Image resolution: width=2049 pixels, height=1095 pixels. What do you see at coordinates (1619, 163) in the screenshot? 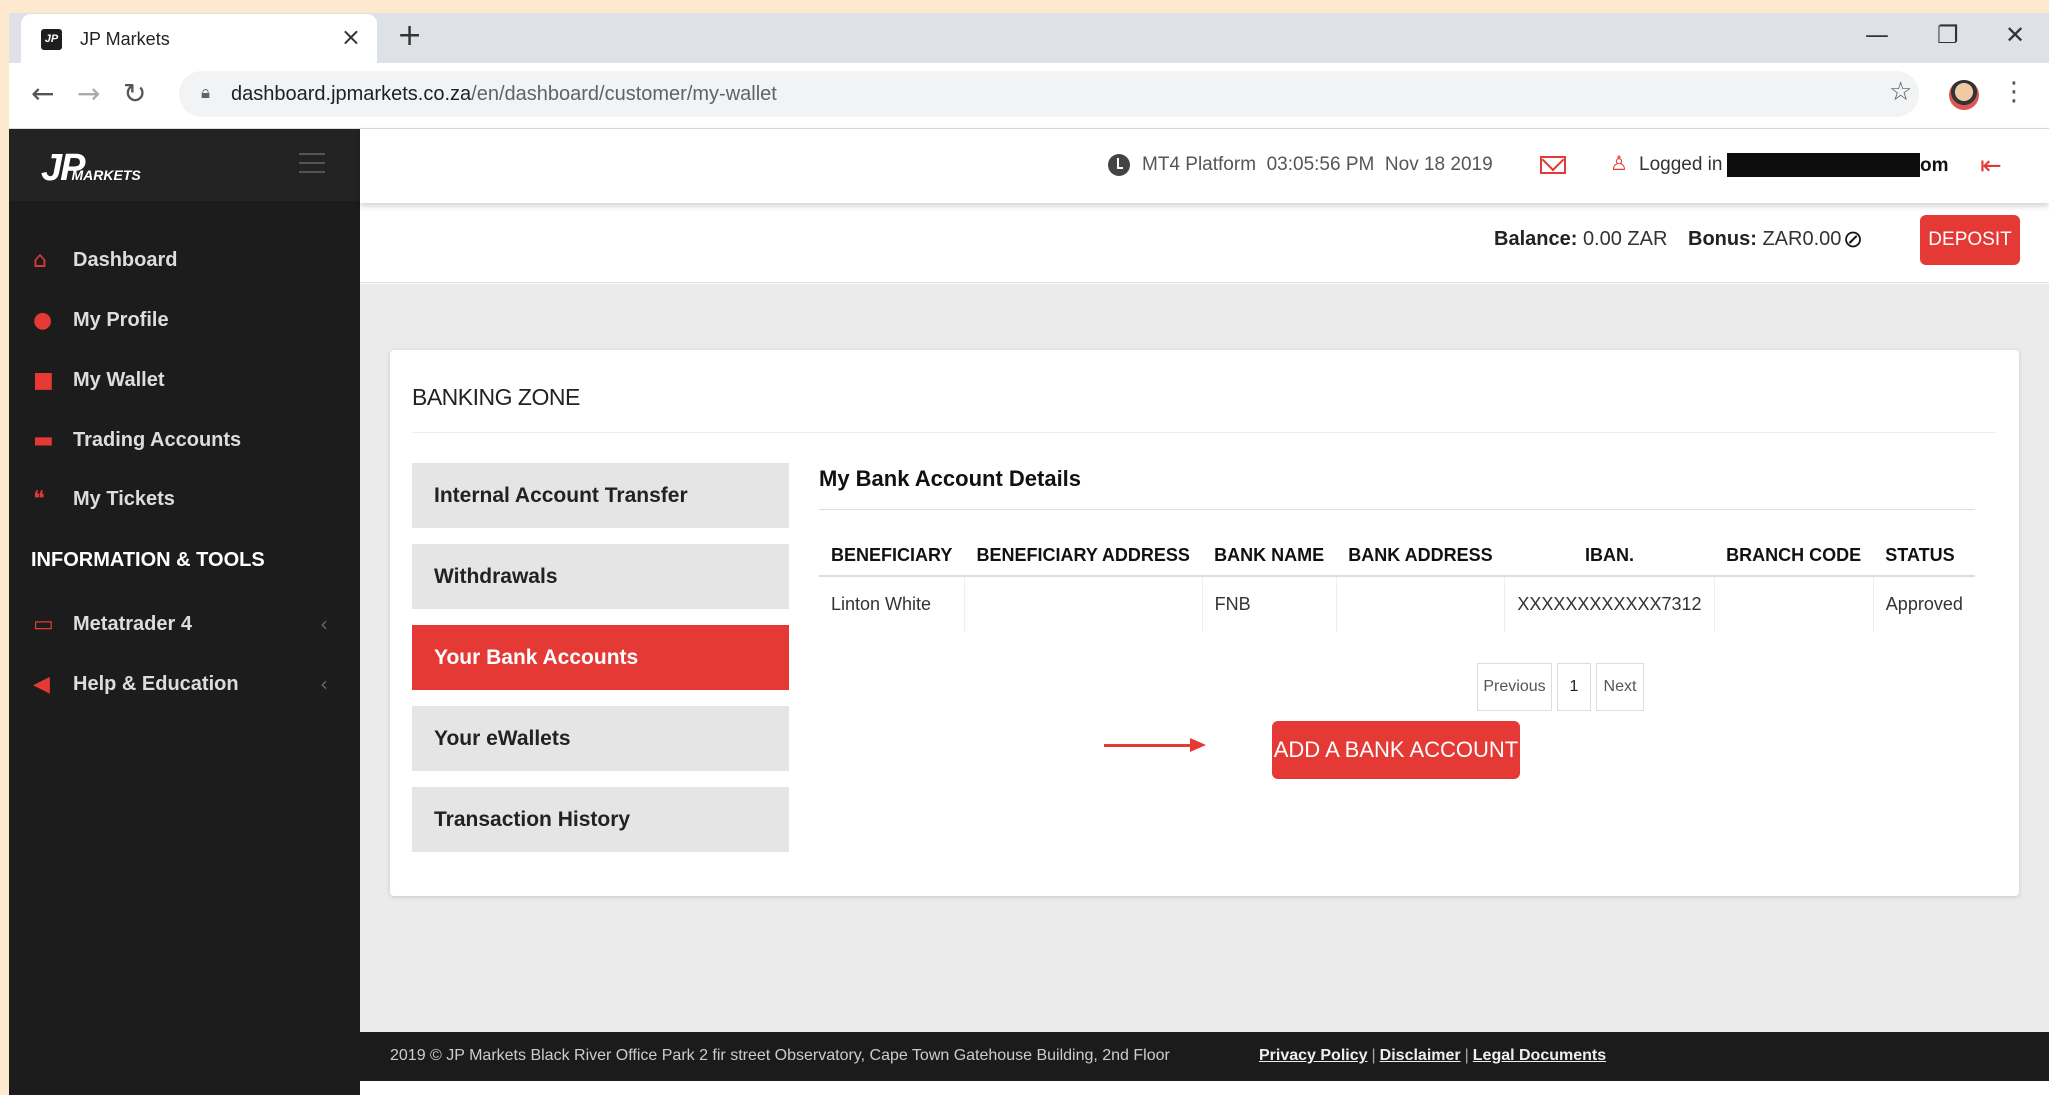
I see `user-outline-icon: ♙` at bounding box center [1619, 163].